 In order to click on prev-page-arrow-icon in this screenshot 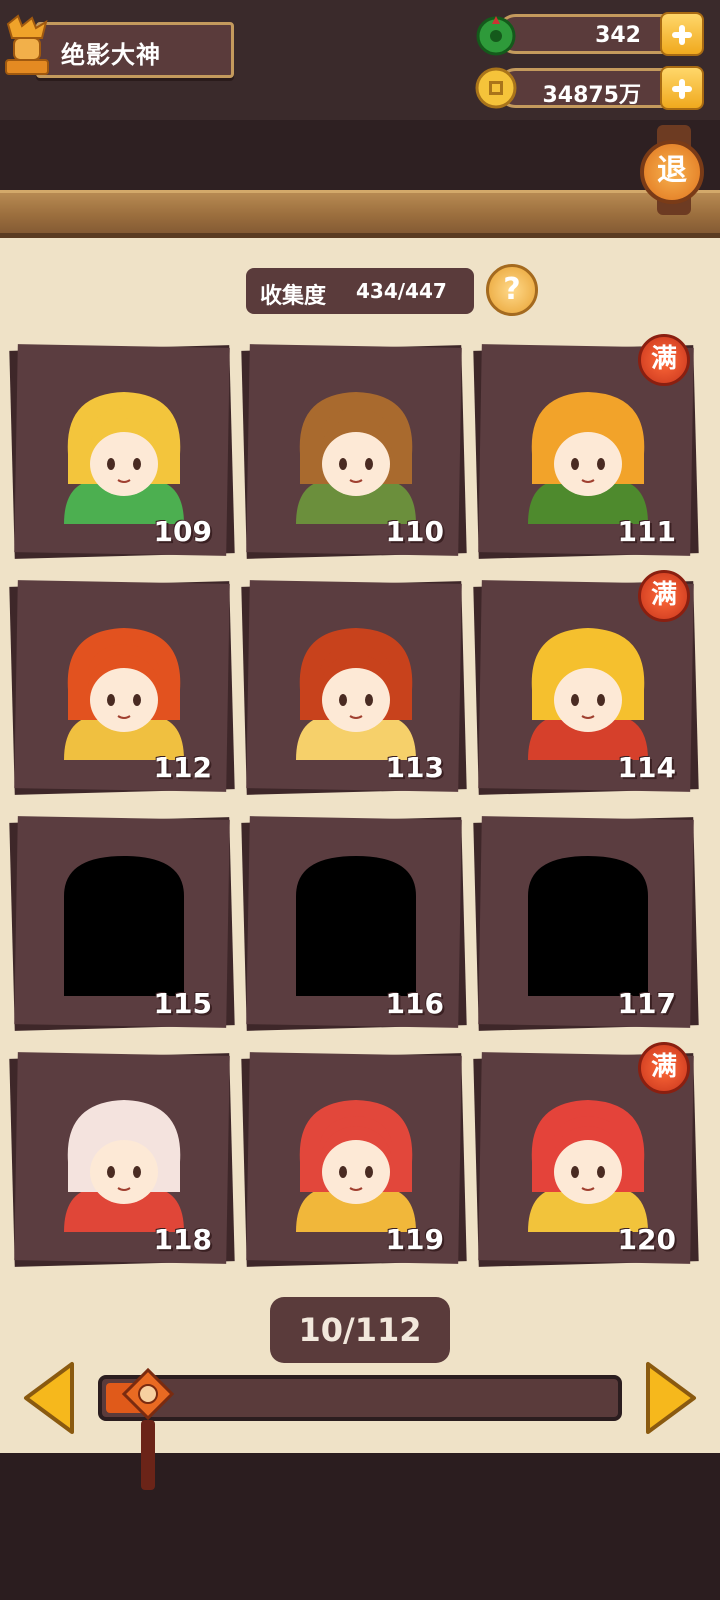, I will do `click(49, 1398)`.